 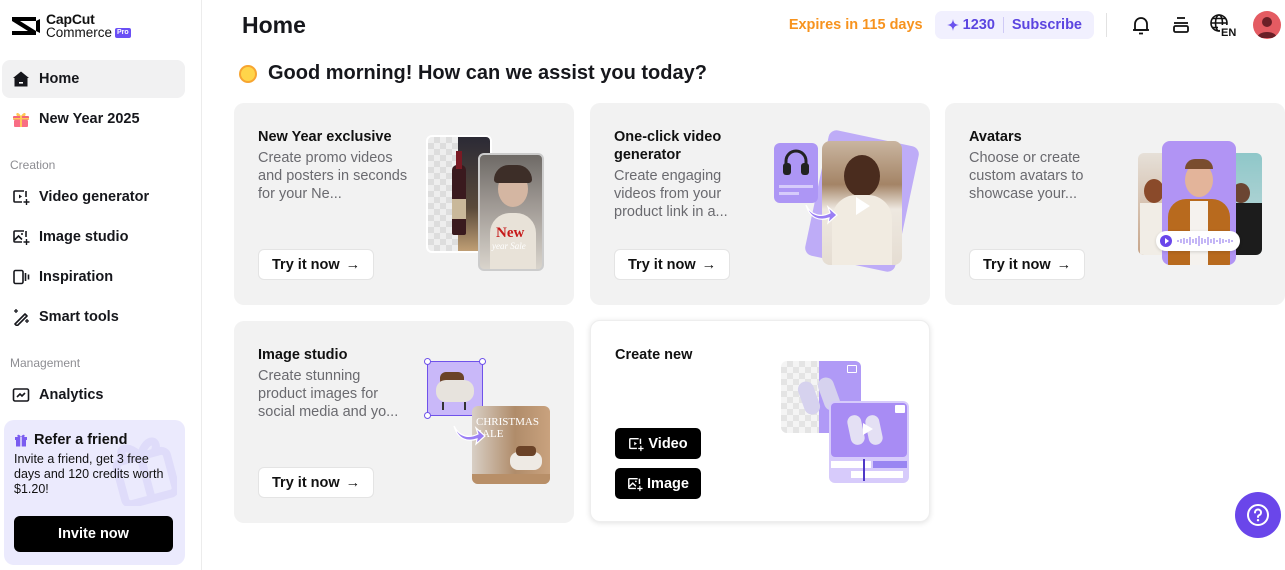 I want to click on avatars-illustration, so click(x=1200, y=206).